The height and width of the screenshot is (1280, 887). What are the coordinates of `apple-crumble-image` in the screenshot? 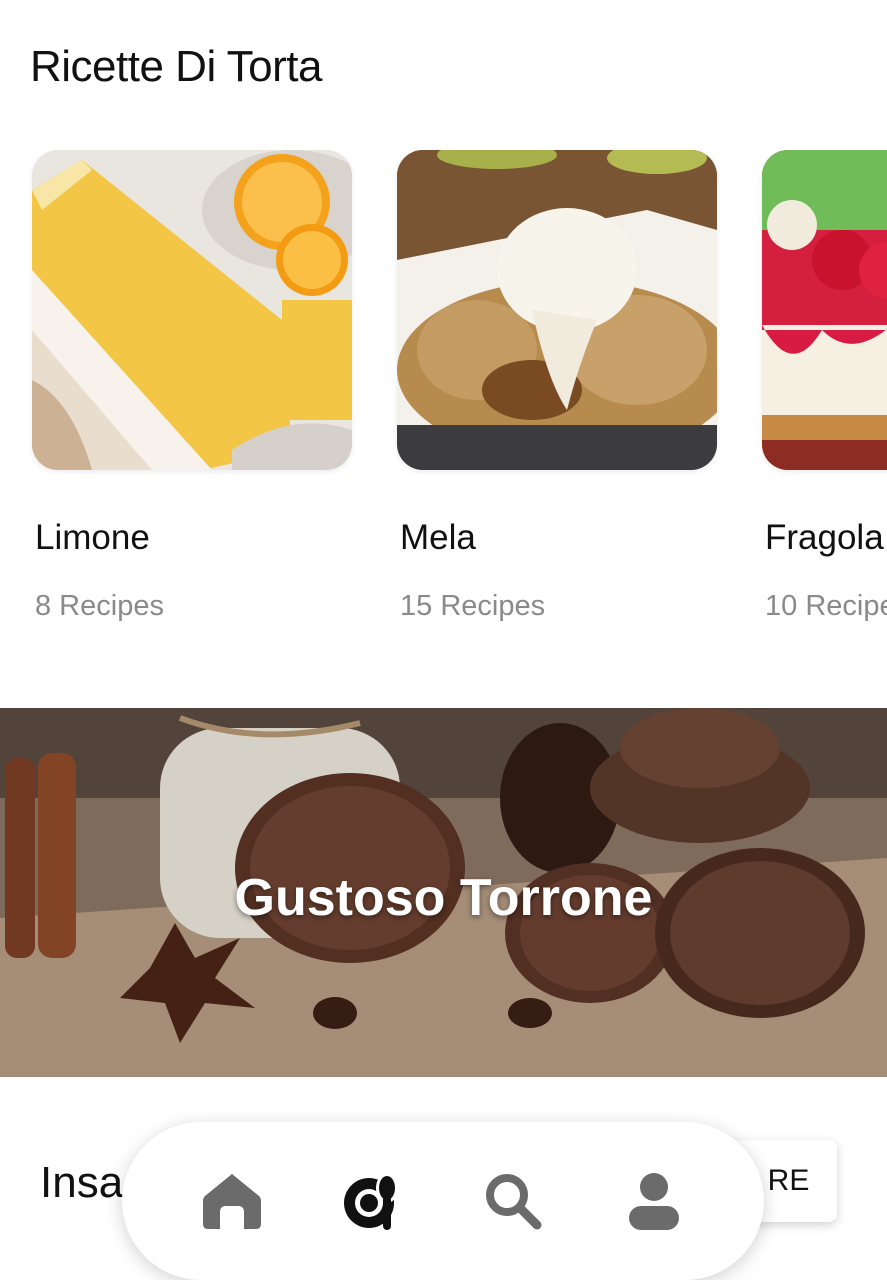 It's located at (557, 310).